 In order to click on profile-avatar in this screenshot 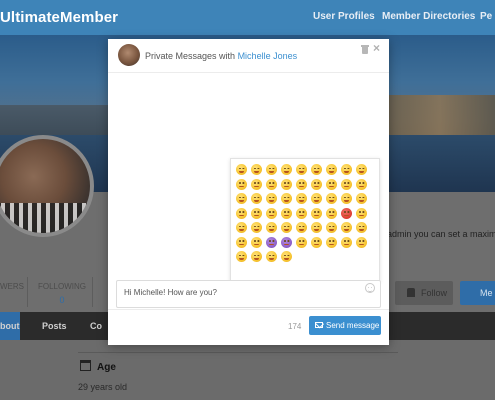, I will do `click(47, 186)`.